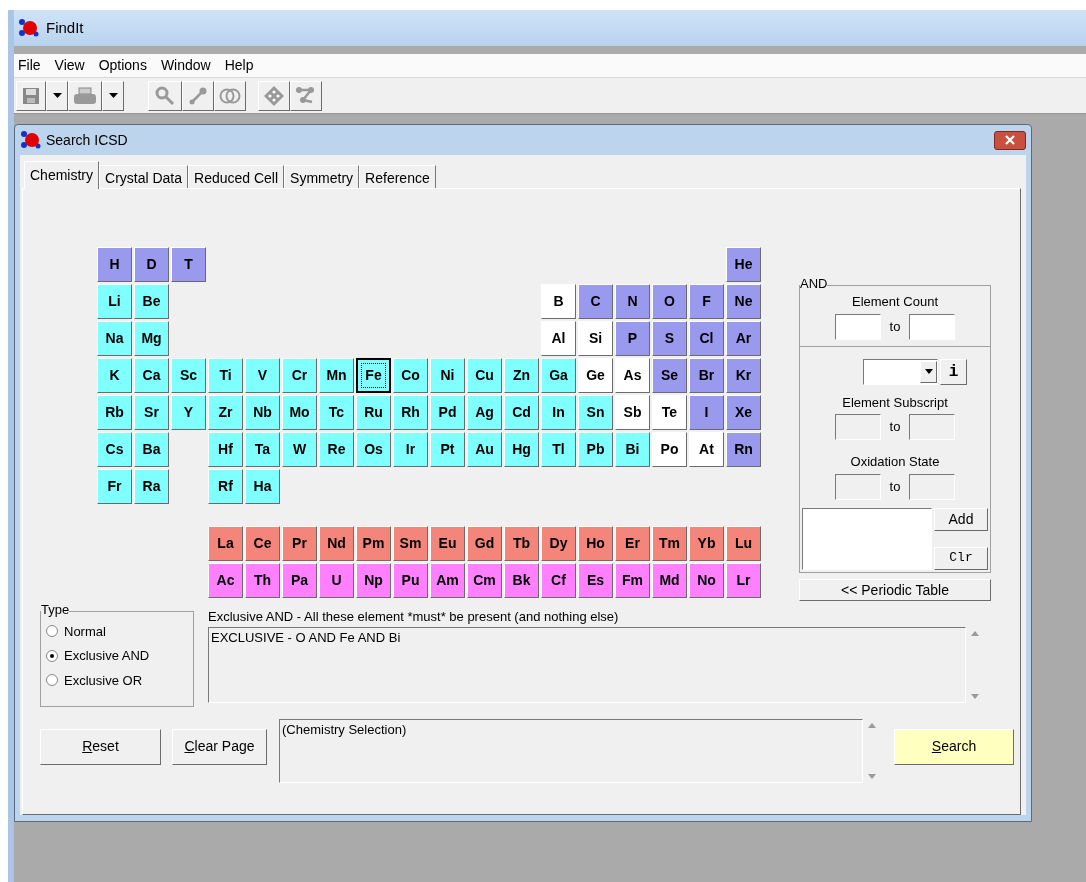  Describe the element at coordinates (521, 449) in the screenshot. I see `element-button: Hg` at that location.